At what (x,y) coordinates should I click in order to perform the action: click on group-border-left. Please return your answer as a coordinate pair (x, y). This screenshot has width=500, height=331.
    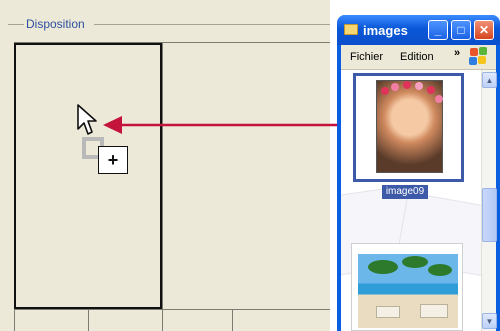
    Looking at the image, I should click on (16, 24).